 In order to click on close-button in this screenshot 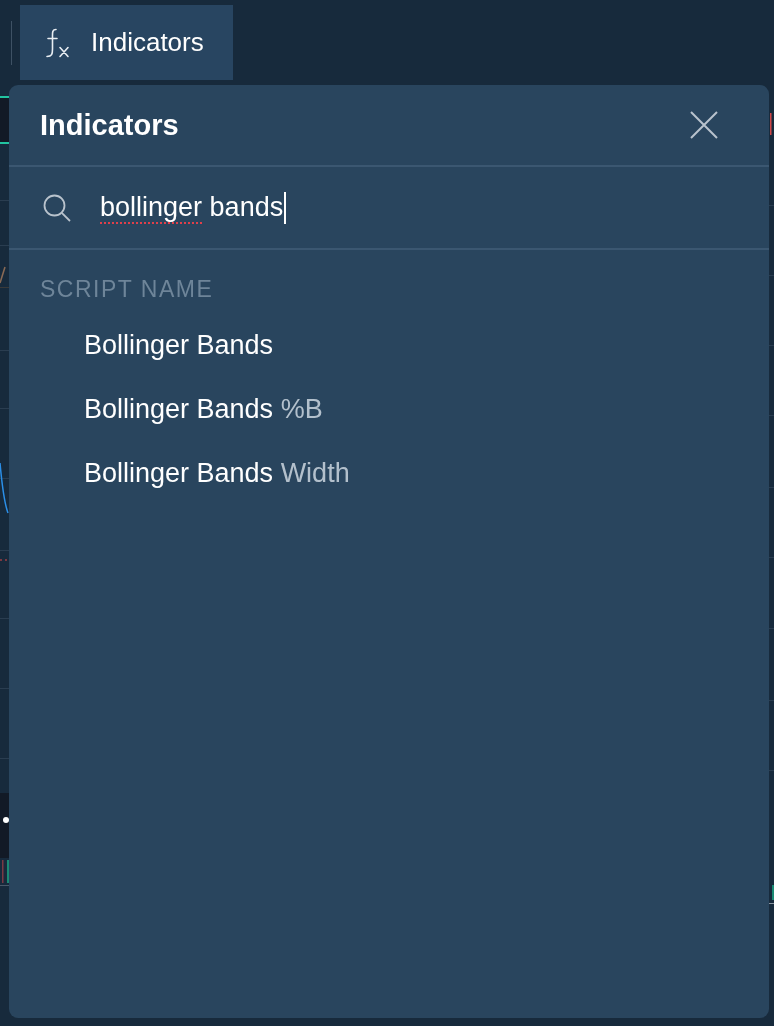, I will do `click(704, 125)`.